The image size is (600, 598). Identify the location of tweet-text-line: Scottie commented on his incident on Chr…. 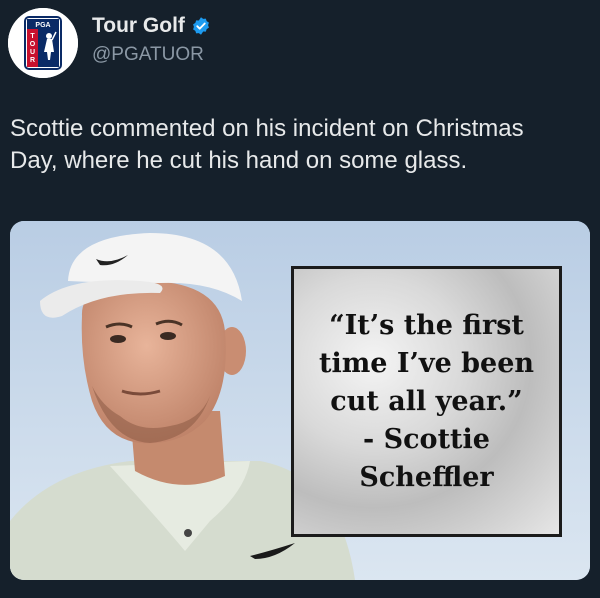
(267, 128).